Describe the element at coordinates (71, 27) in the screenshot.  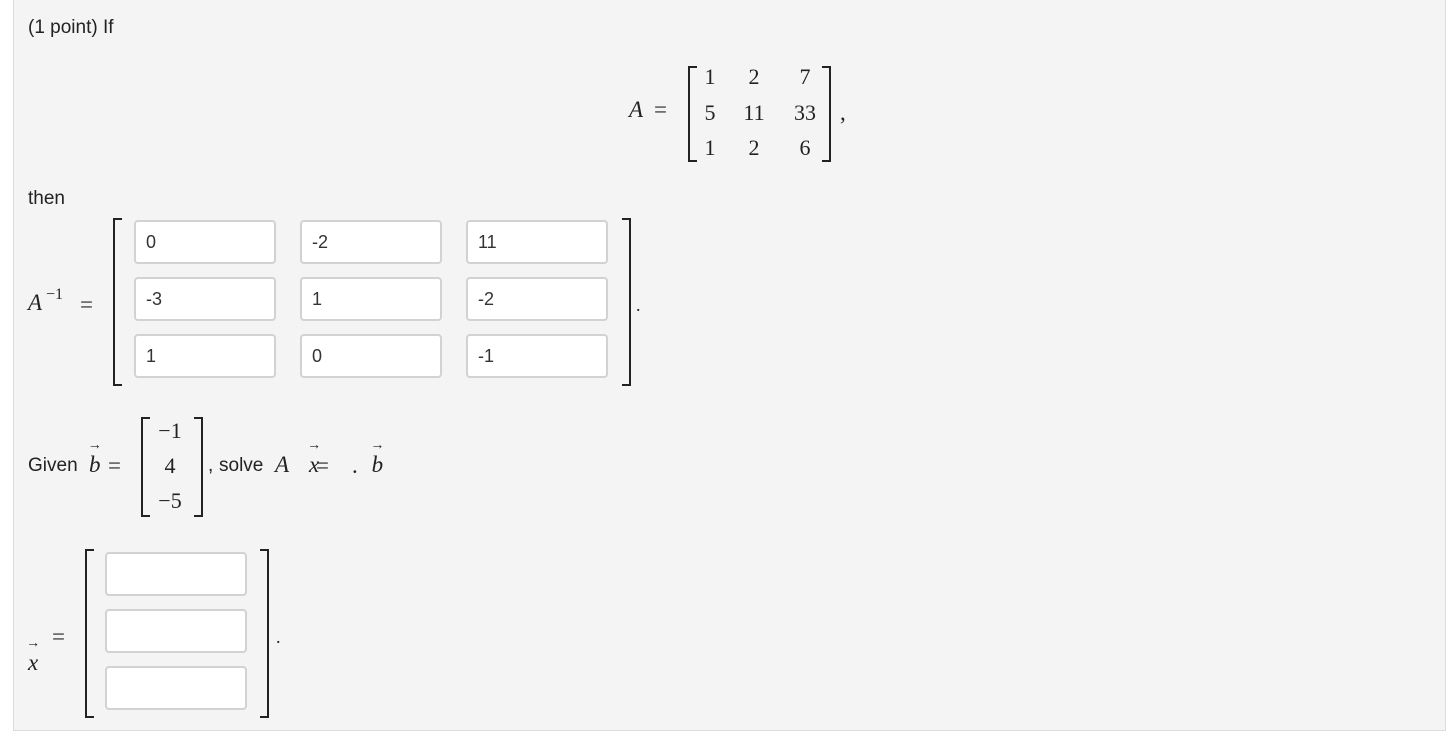
I see `problem-intro: (1 point) If` at that location.